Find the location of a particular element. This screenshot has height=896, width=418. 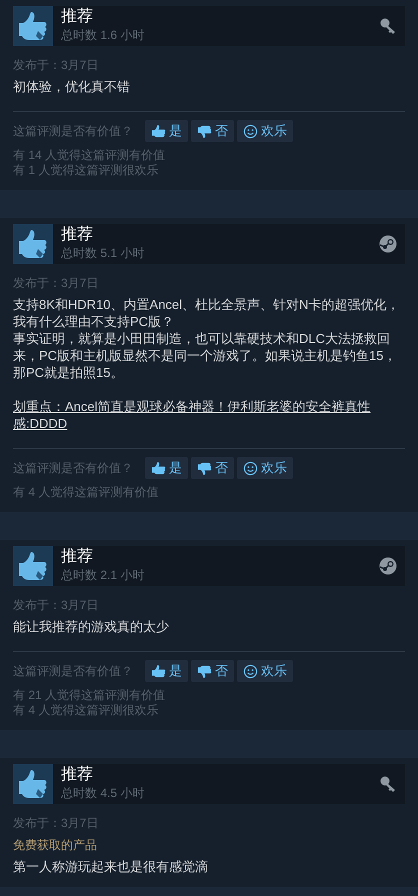

vote-count-text: 有 14 人觉得这篇评测有价值 is located at coordinates (89, 155).